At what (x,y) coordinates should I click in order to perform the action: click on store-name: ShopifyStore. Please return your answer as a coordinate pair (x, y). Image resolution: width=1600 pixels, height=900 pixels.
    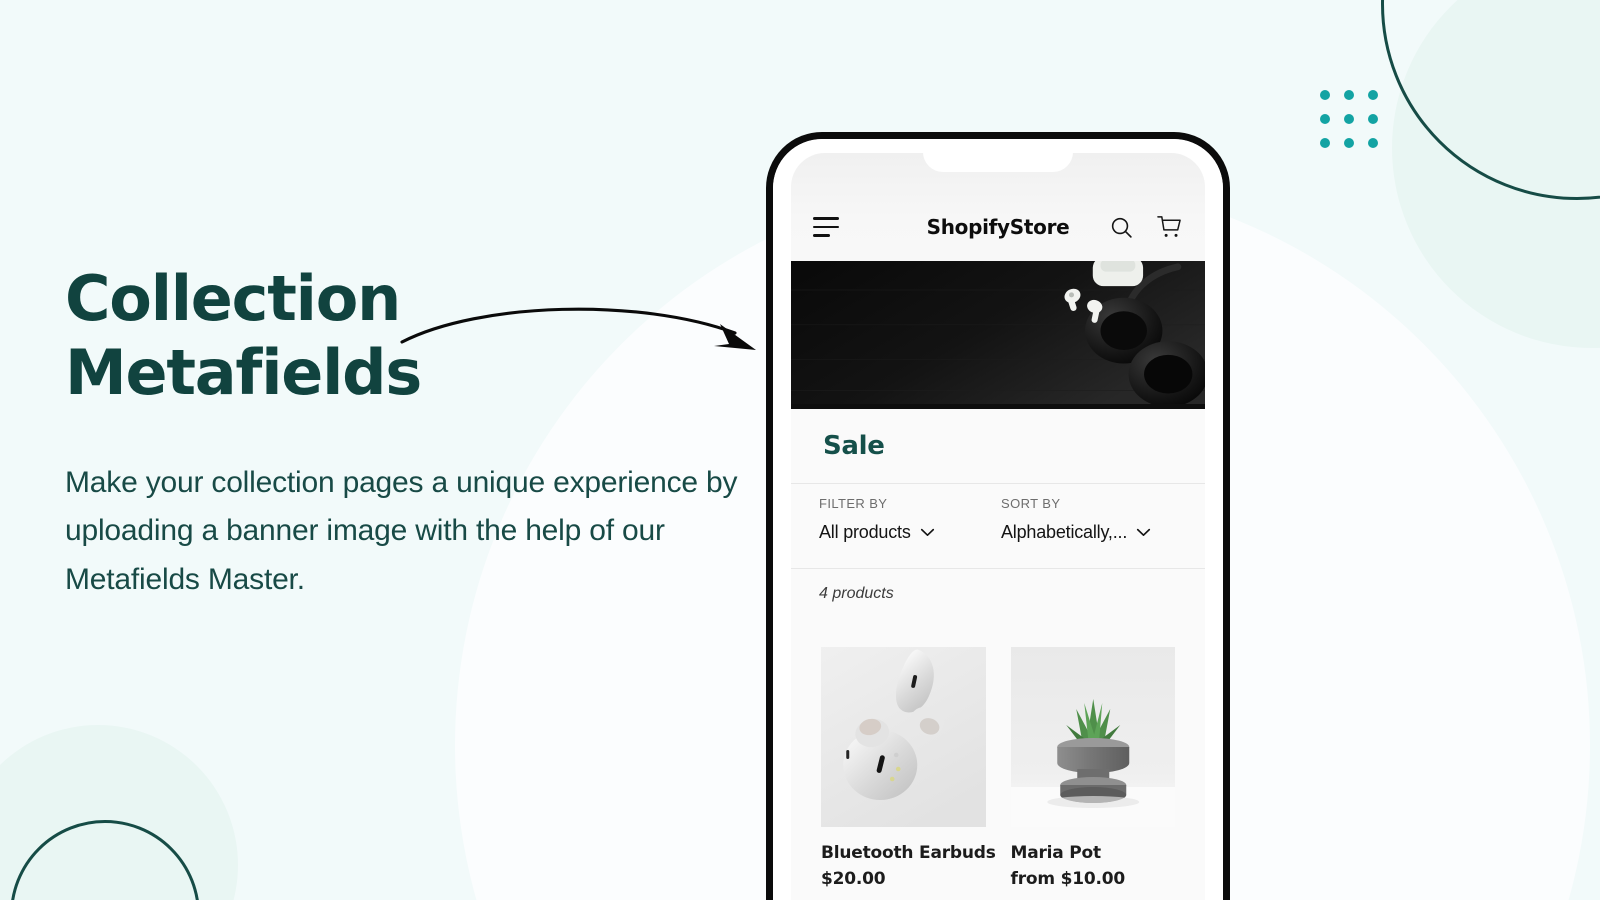
    Looking at the image, I should click on (998, 227).